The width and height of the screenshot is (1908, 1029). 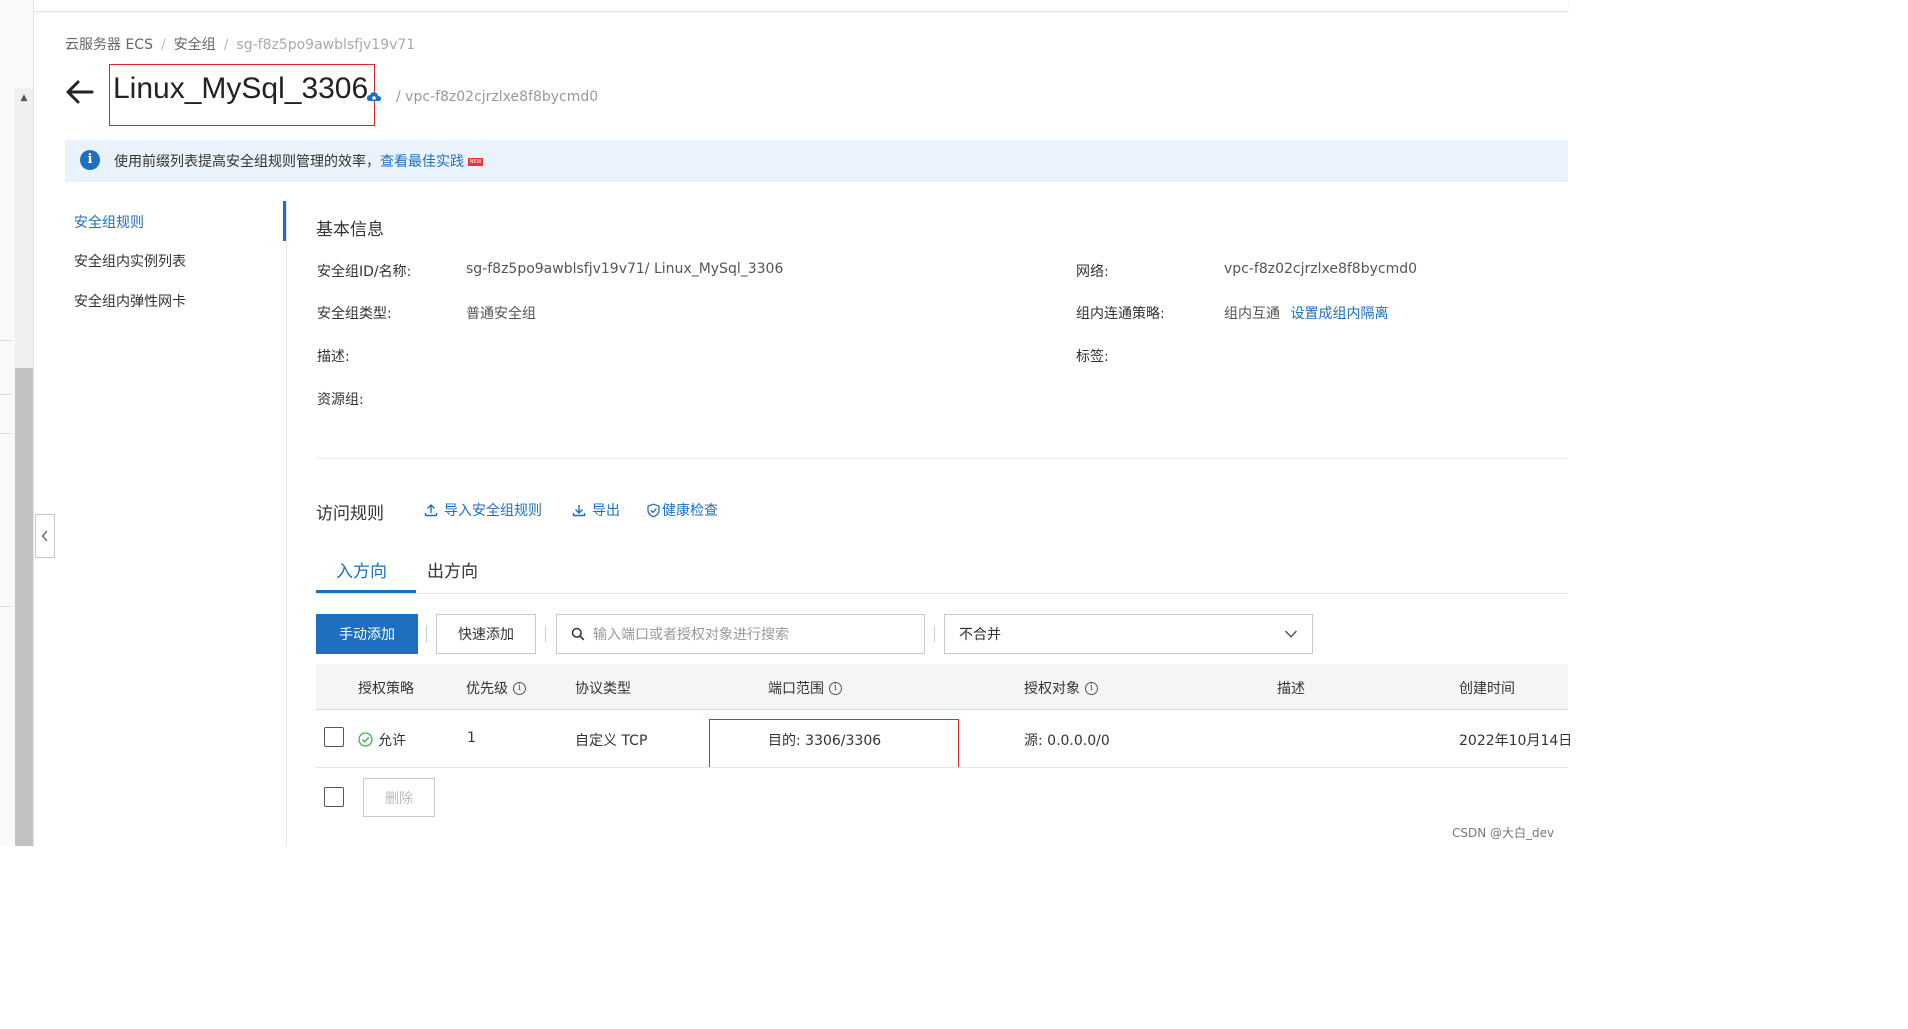 What do you see at coordinates (690, 511) in the screenshot?
I see `health-check-label: 健康检查` at bounding box center [690, 511].